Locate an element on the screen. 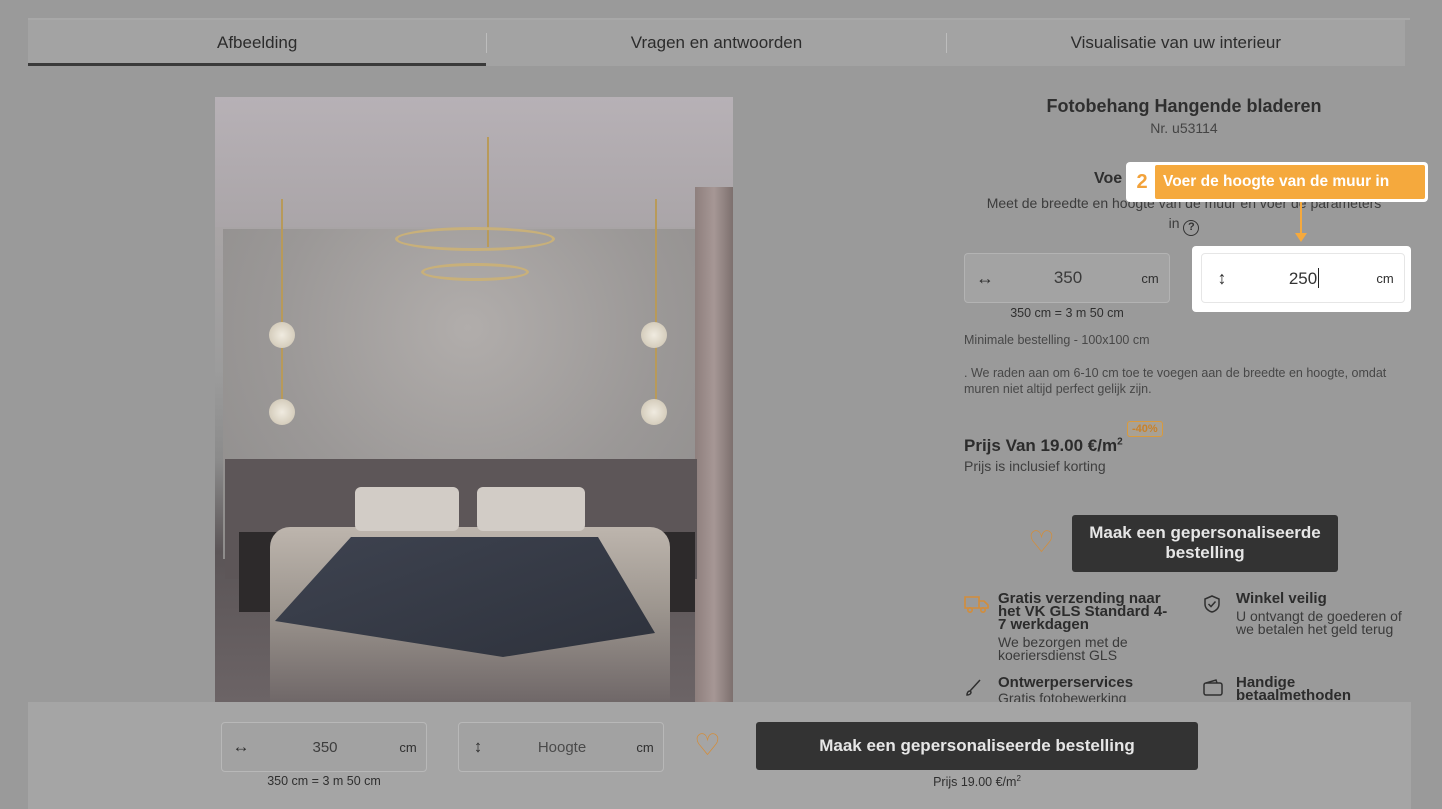 Image resolution: width=1442 pixels, height=809 pixels. width-input: ↔ 350 cm is located at coordinates (1067, 278).